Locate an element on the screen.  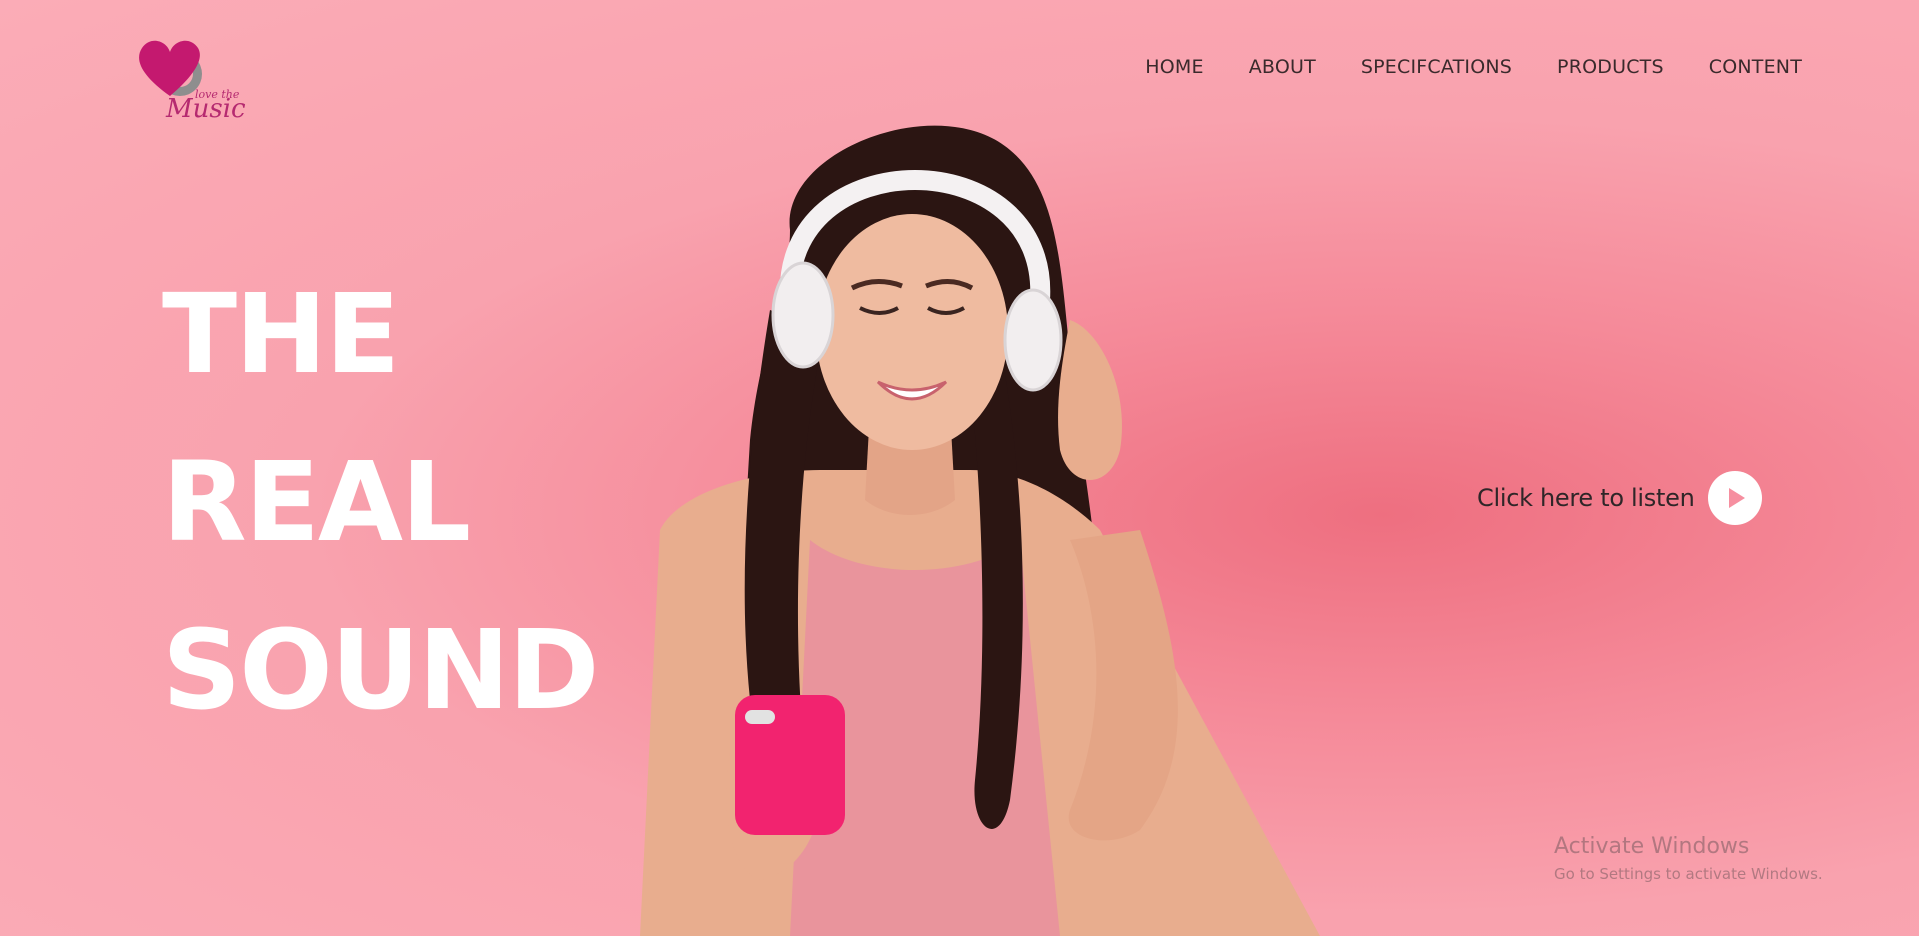
nav-item-home: HOME is located at coordinates (1174, 67).